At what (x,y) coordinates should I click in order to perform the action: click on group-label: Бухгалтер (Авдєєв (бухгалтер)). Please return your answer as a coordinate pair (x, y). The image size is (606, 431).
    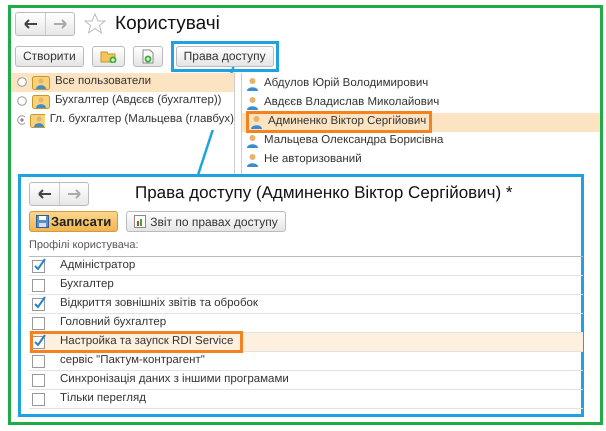
    Looking at the image, I should click on (138, 100).